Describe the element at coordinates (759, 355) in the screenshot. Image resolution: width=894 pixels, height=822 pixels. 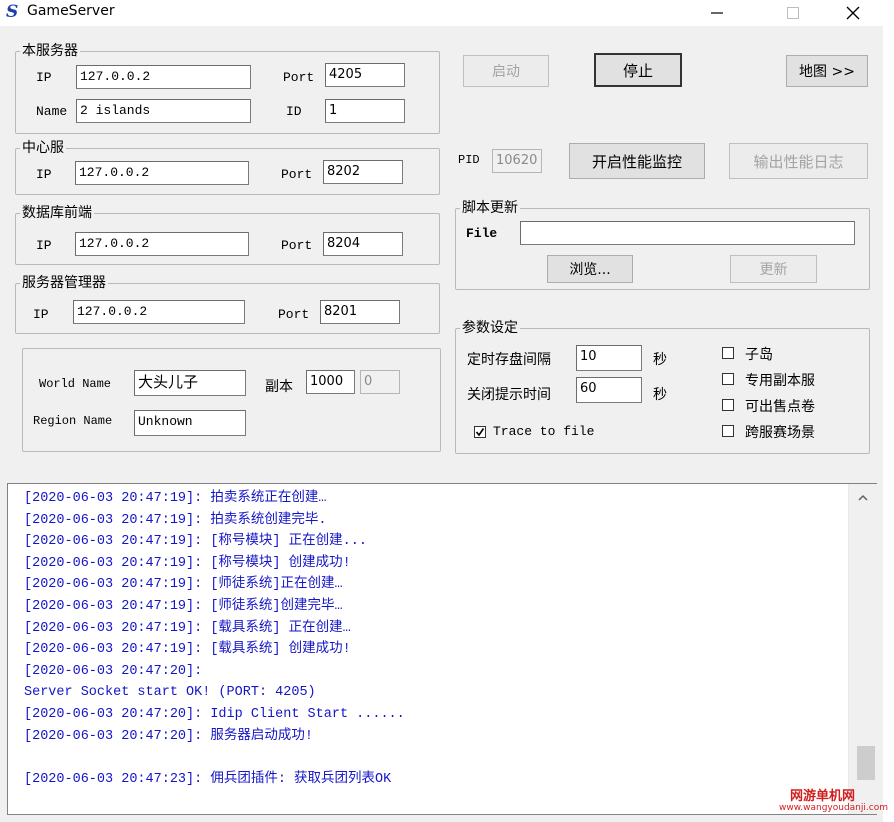
I see `option-label-sub-island: 子岛` at that location.